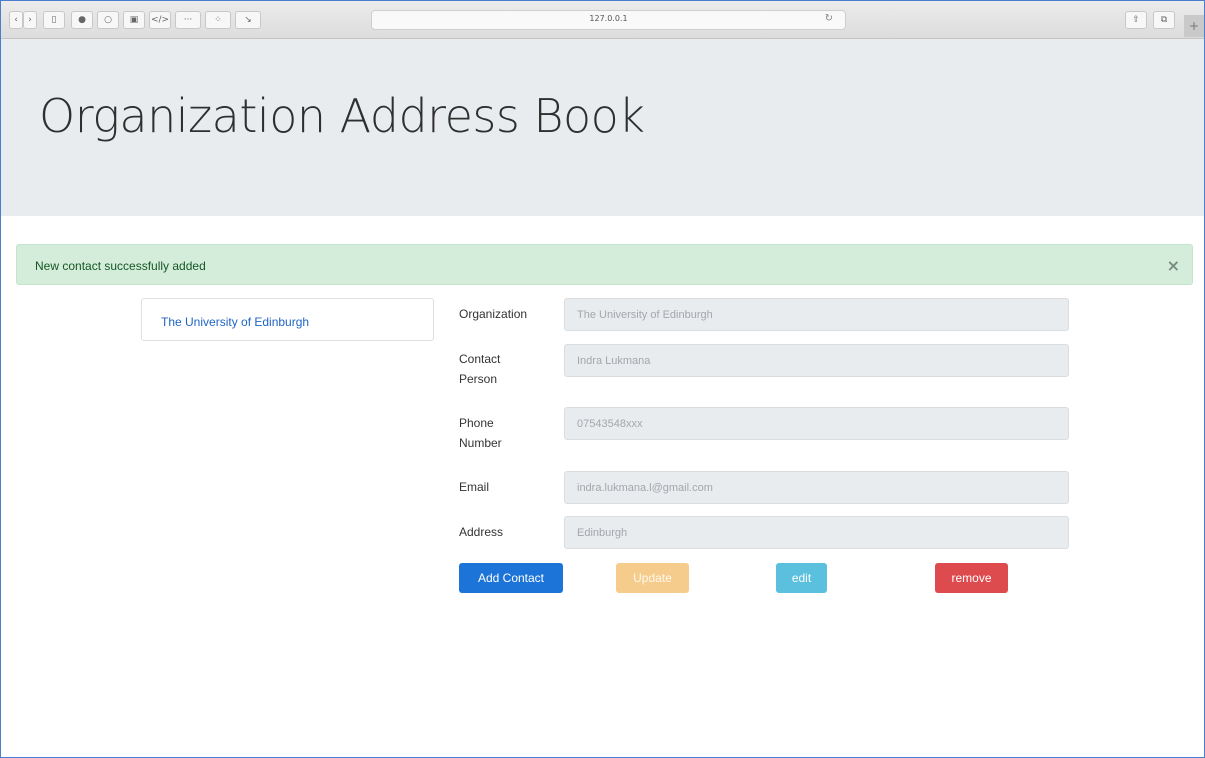  I want to click on phone-number-value: 07543548xxx, so click(610, 424).